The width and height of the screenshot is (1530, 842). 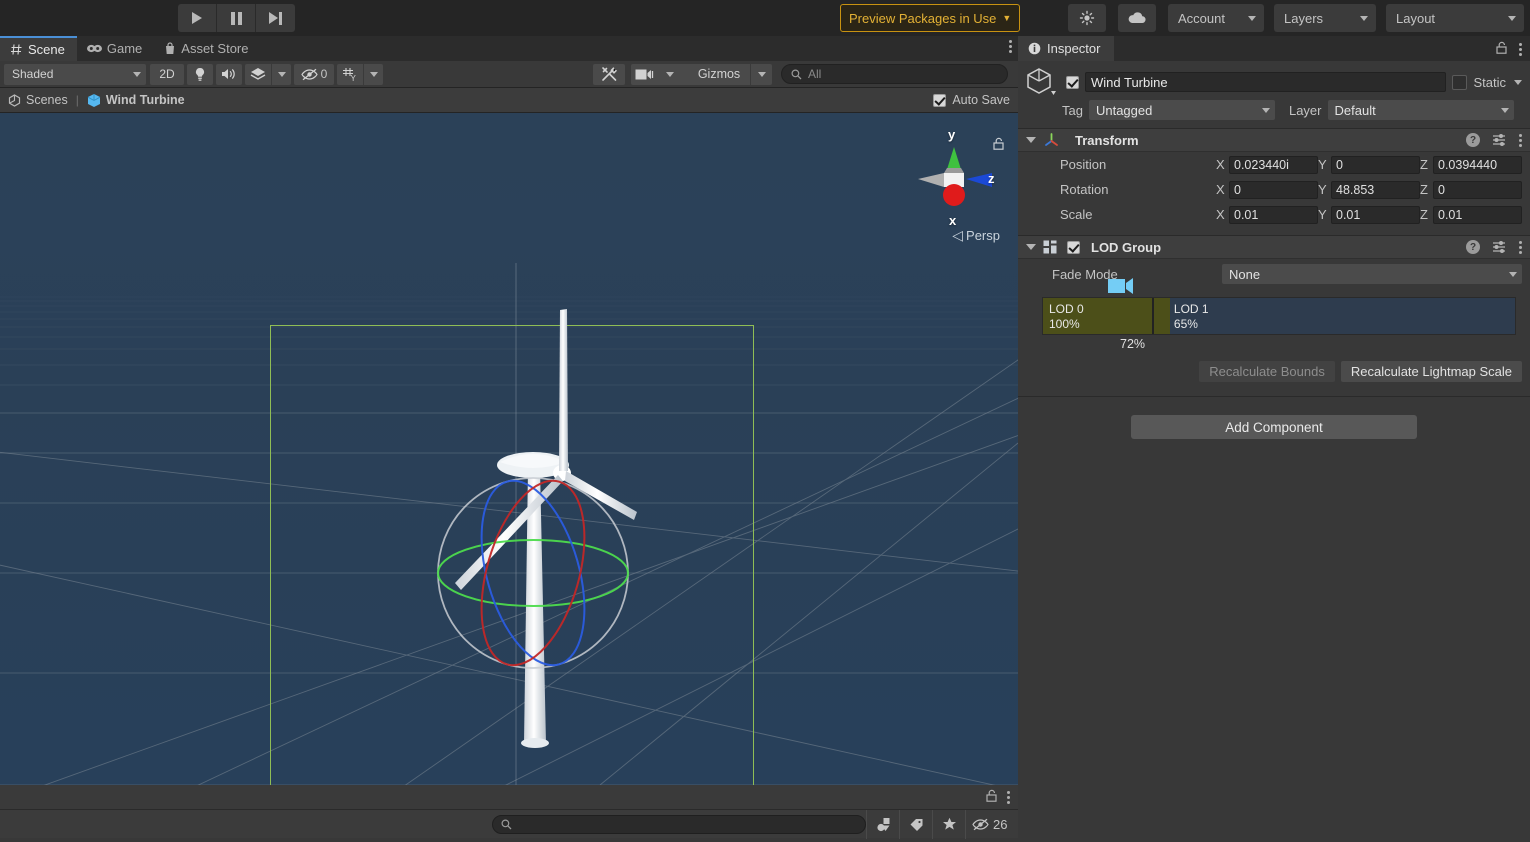 I want to click on lod-group-icon, so click(x=1050, y=247).